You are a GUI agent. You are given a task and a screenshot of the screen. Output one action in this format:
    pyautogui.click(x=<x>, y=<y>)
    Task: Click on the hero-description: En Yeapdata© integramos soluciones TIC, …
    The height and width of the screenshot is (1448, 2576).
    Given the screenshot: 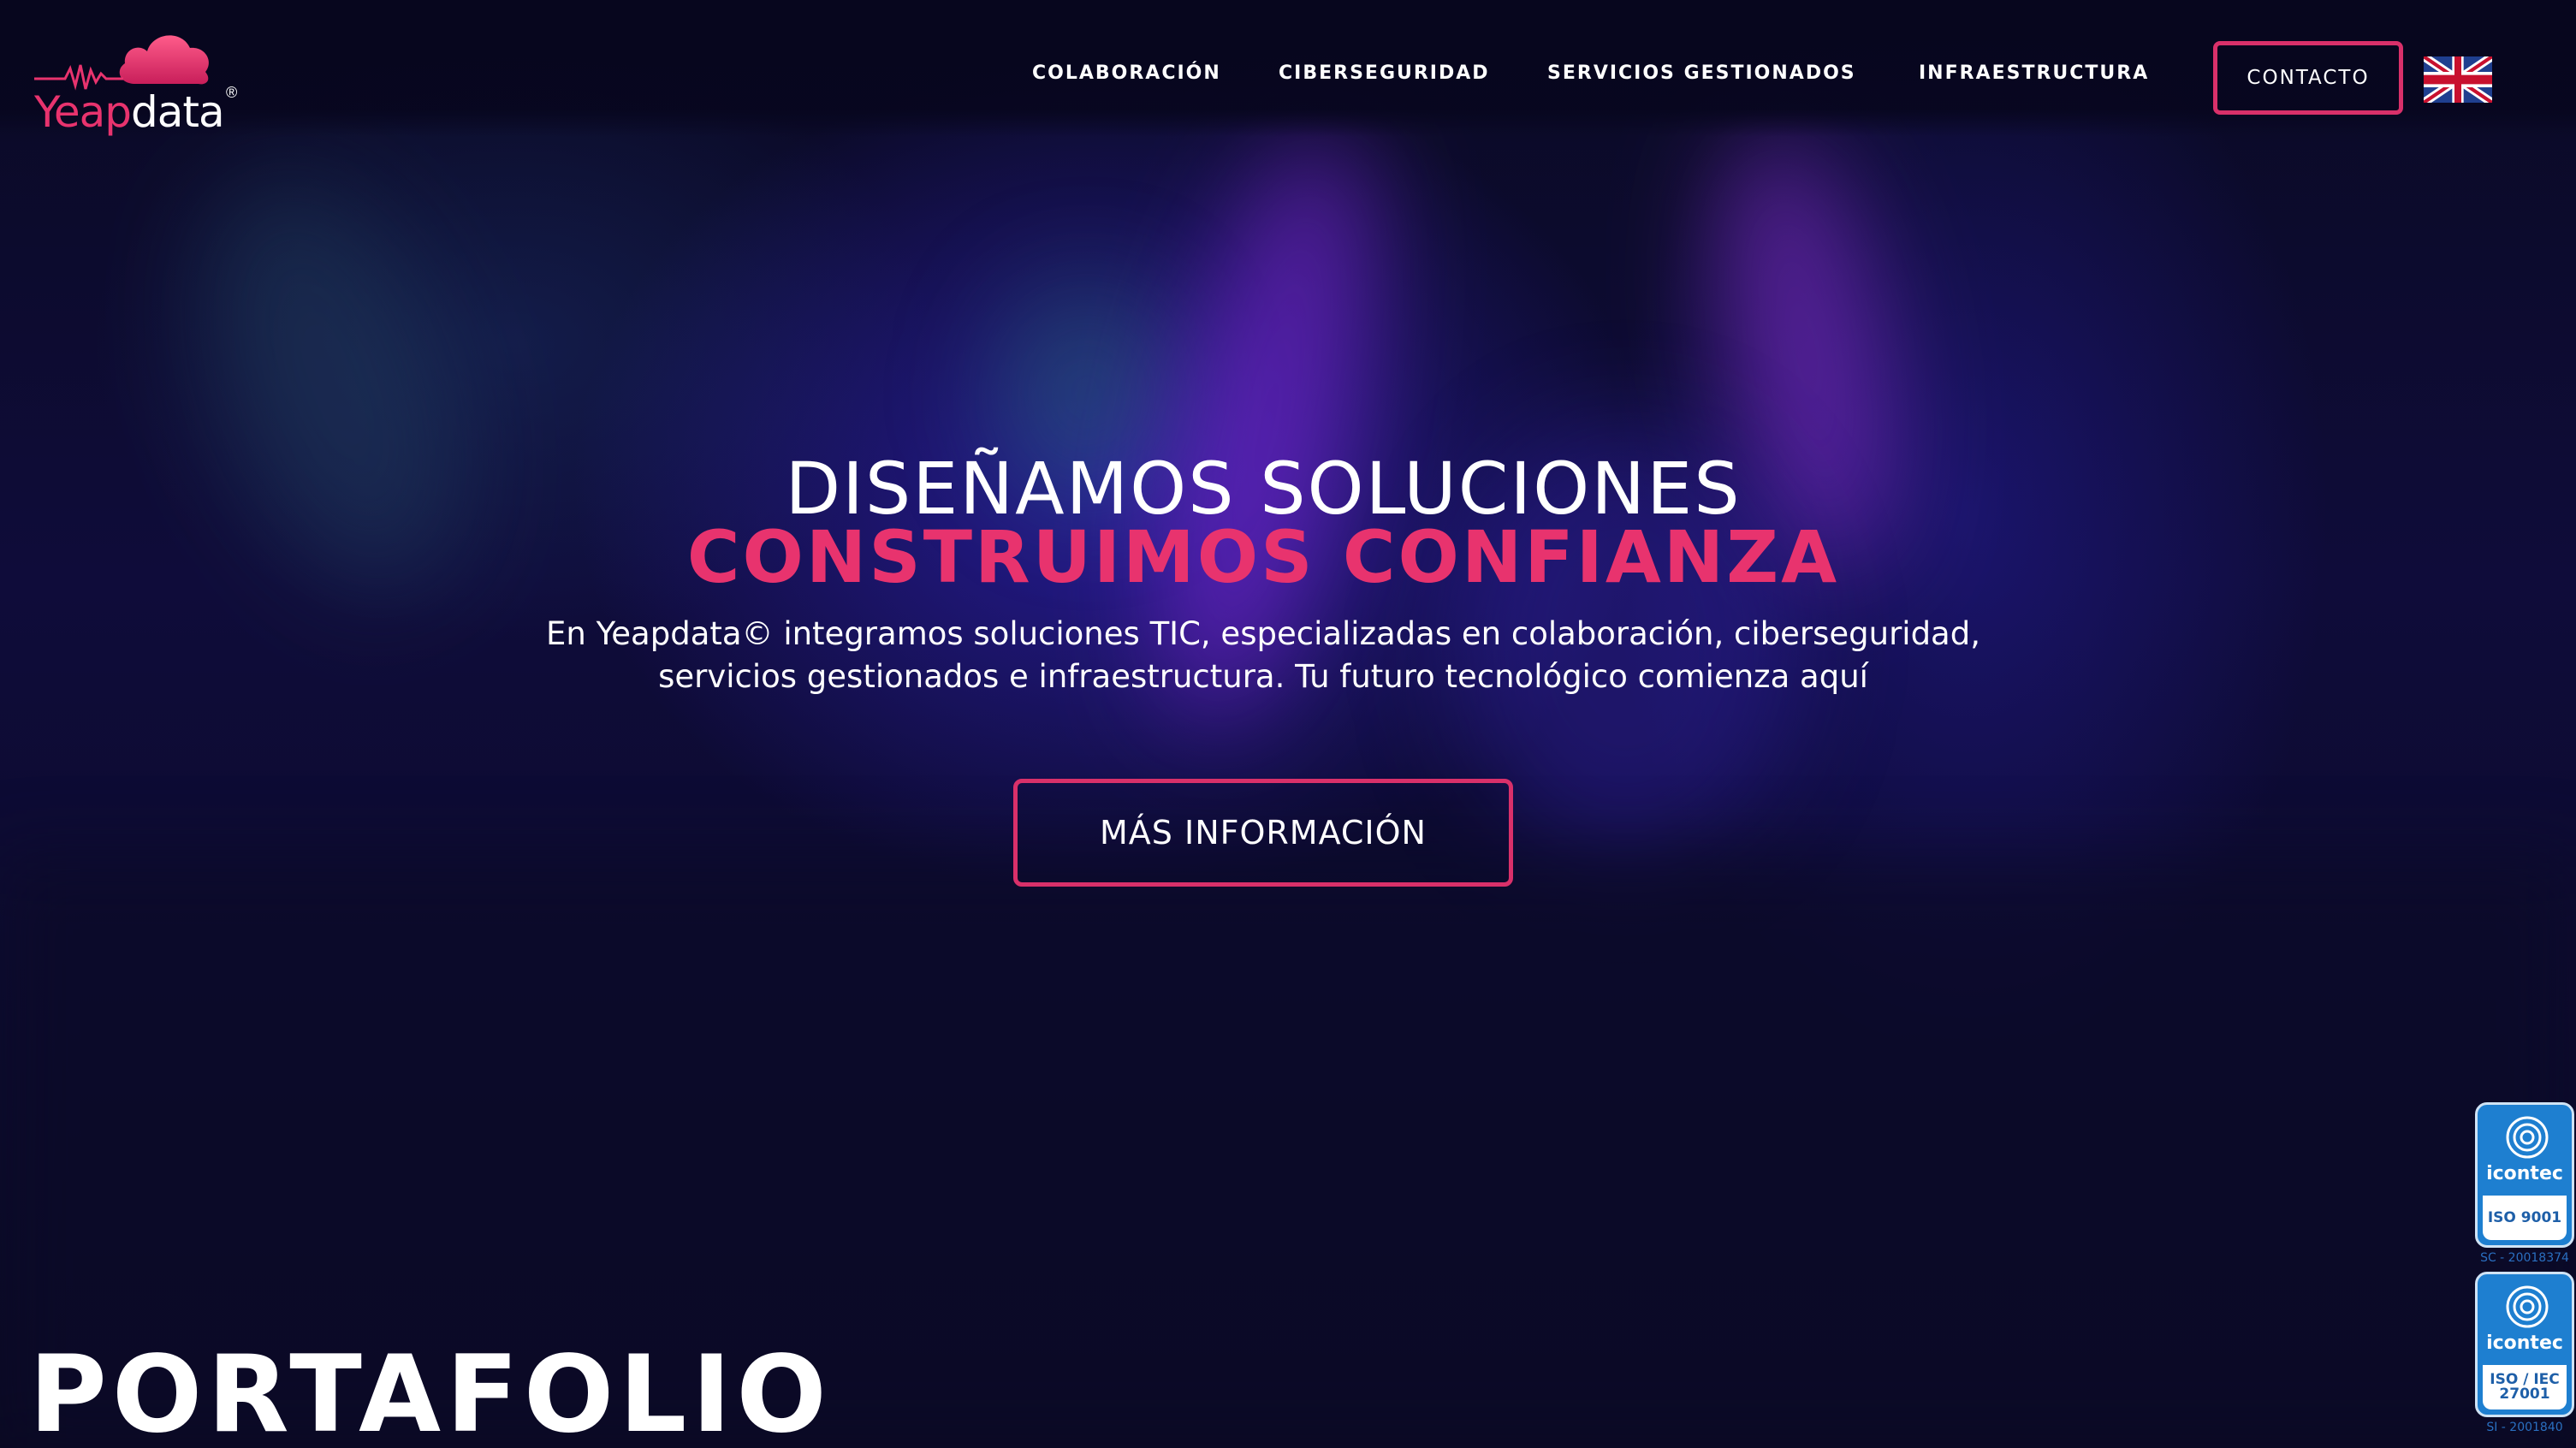 What is the action you would take?
    pyautogui.click(x=1263, y=655)
    